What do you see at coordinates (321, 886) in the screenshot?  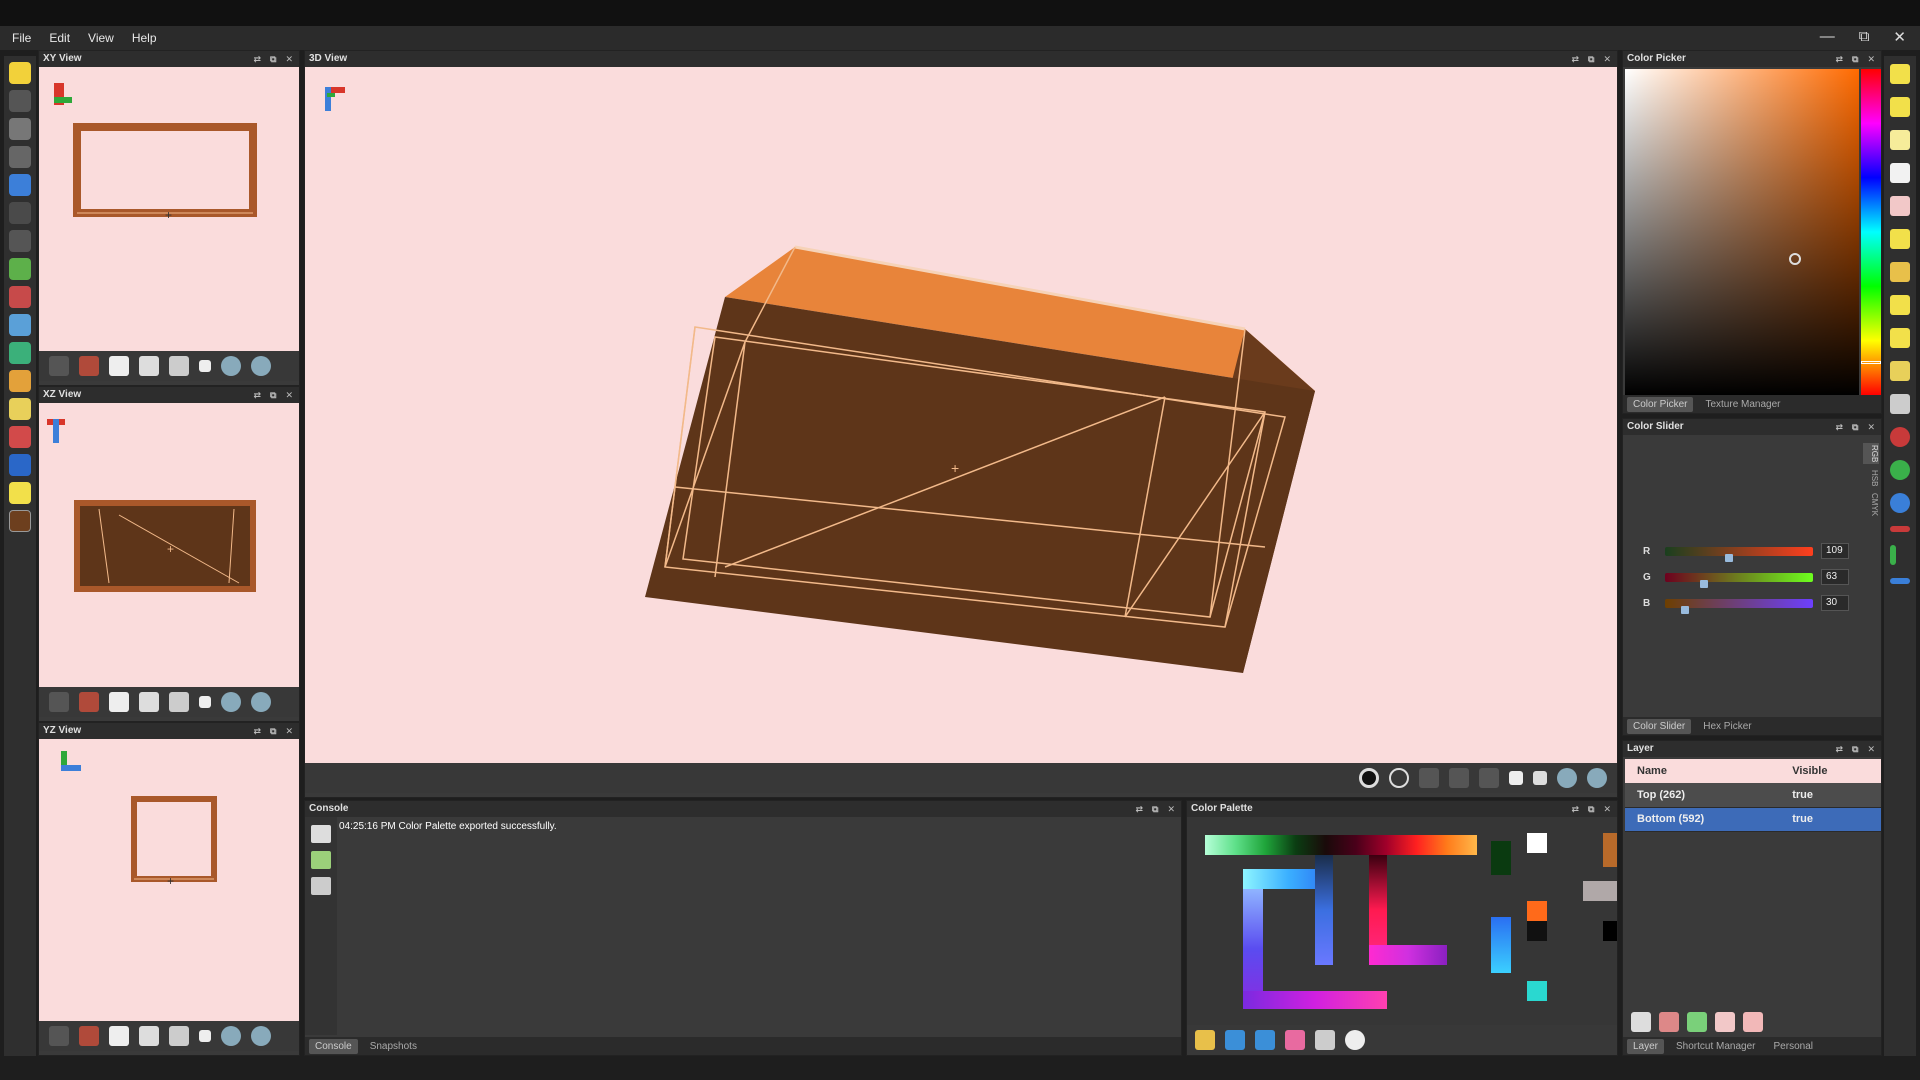 I see `eraser-icon` at bounding box center [321, 886].